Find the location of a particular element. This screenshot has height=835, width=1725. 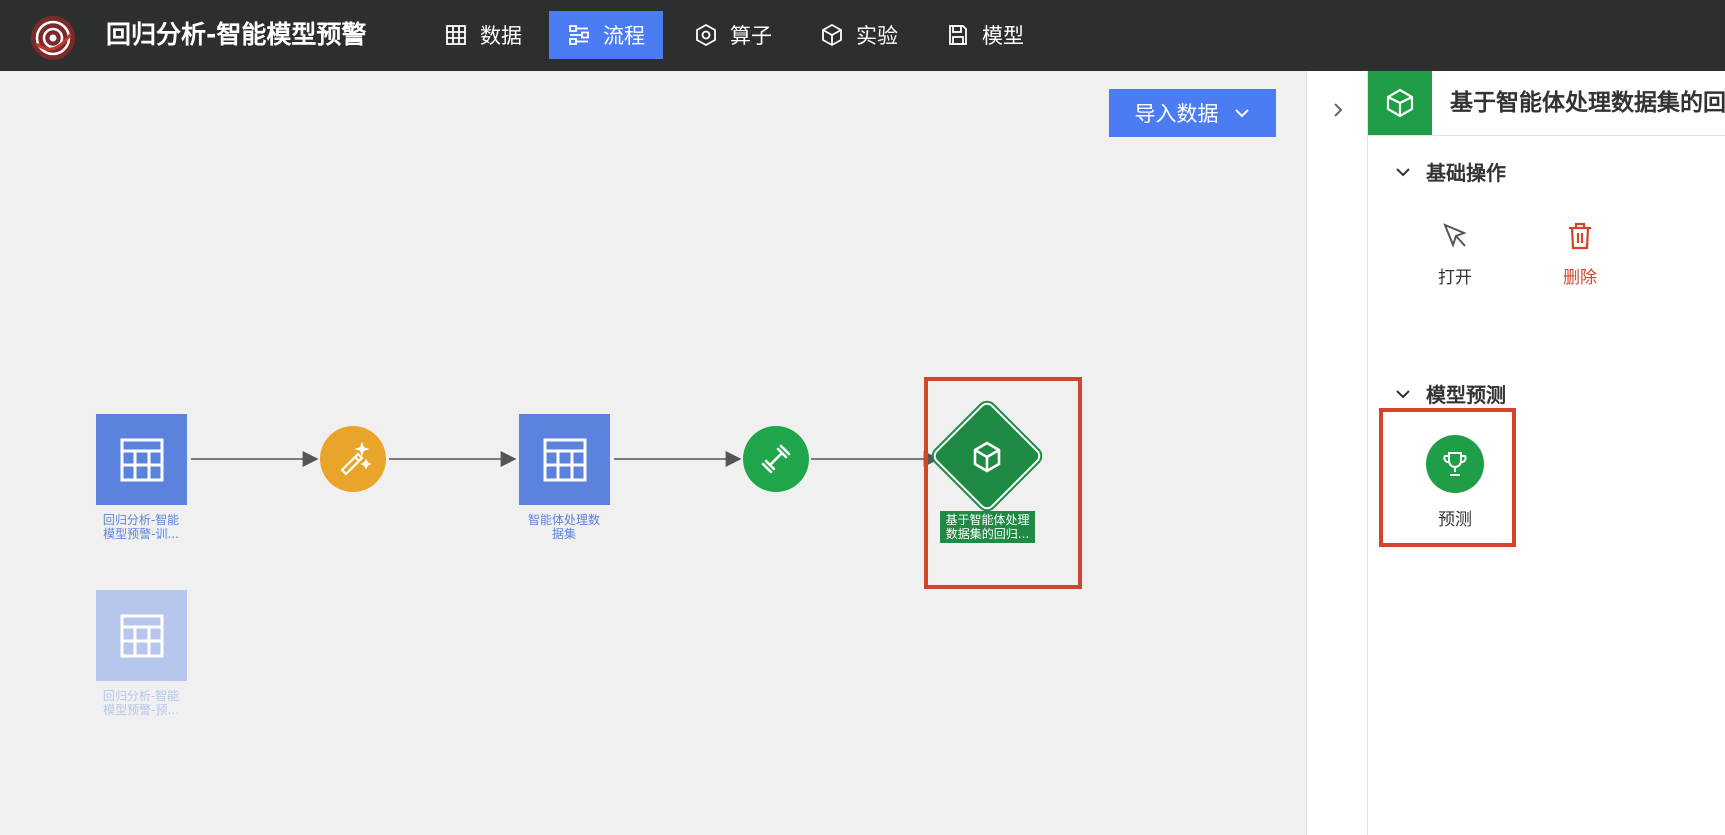

nav-flow-label: 流程 is located at coordinates (624, 36).